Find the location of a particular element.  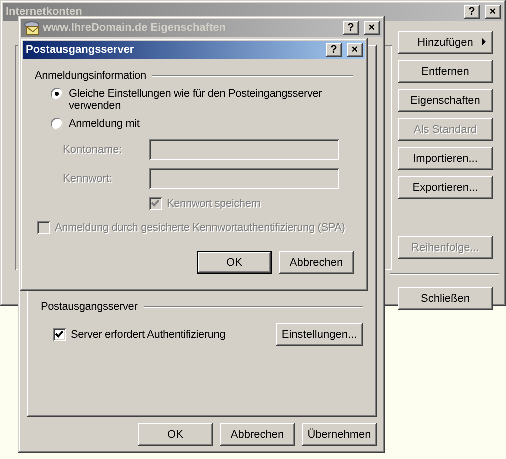

radio-label: Anmeldung mit is located at coordinates (105, 124).